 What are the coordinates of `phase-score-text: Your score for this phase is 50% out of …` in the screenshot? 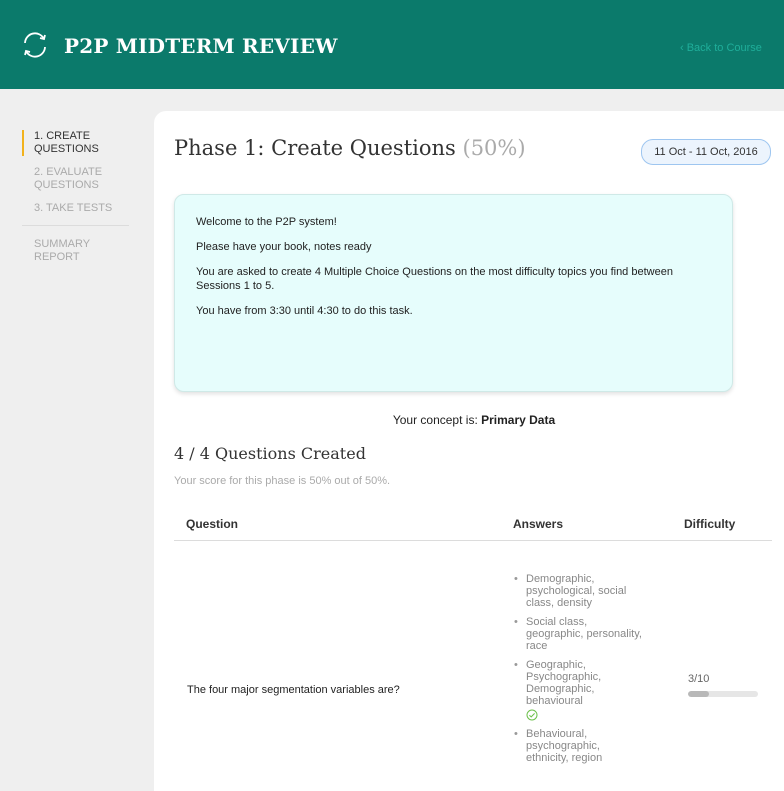 It's located at (282, 481).